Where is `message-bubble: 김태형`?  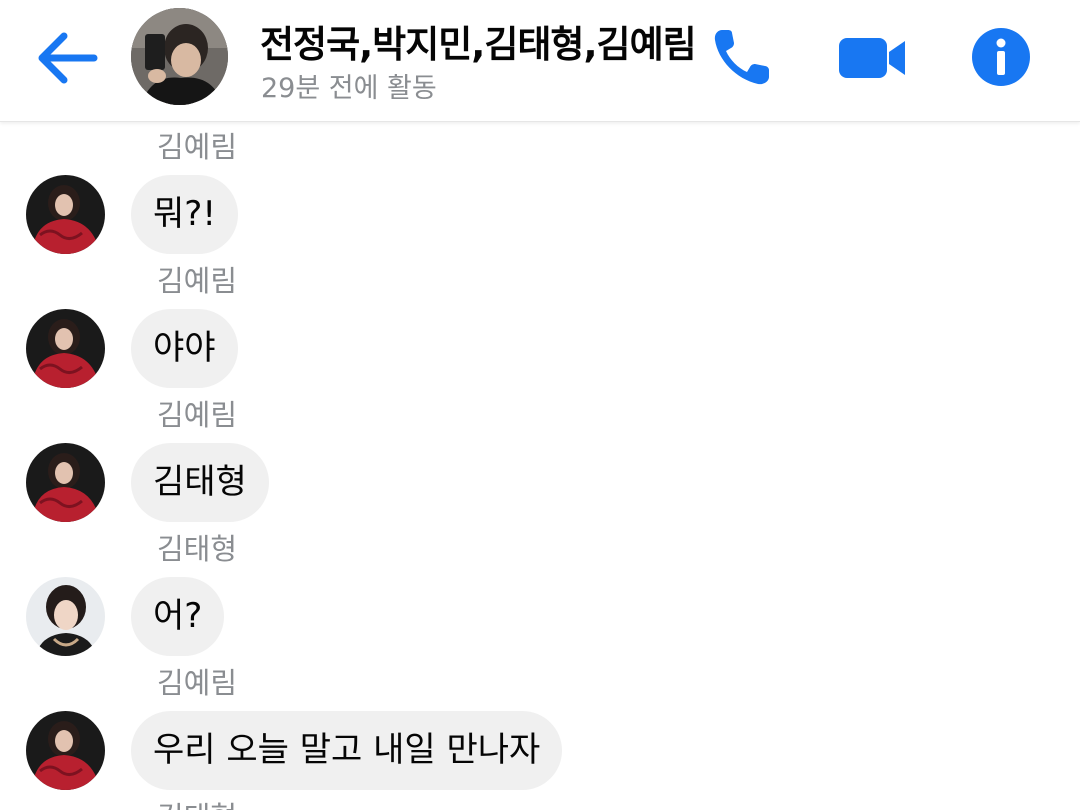
message-bubble: 김태형 is located at coordinates (200, 482).